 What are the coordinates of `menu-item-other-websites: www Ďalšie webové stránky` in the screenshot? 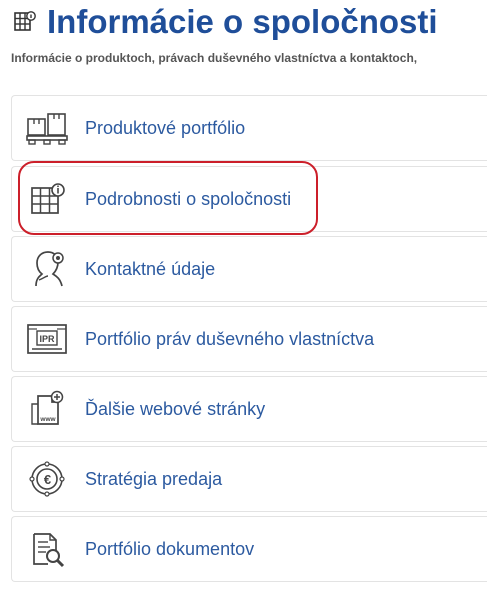 It's located at (249, 409).